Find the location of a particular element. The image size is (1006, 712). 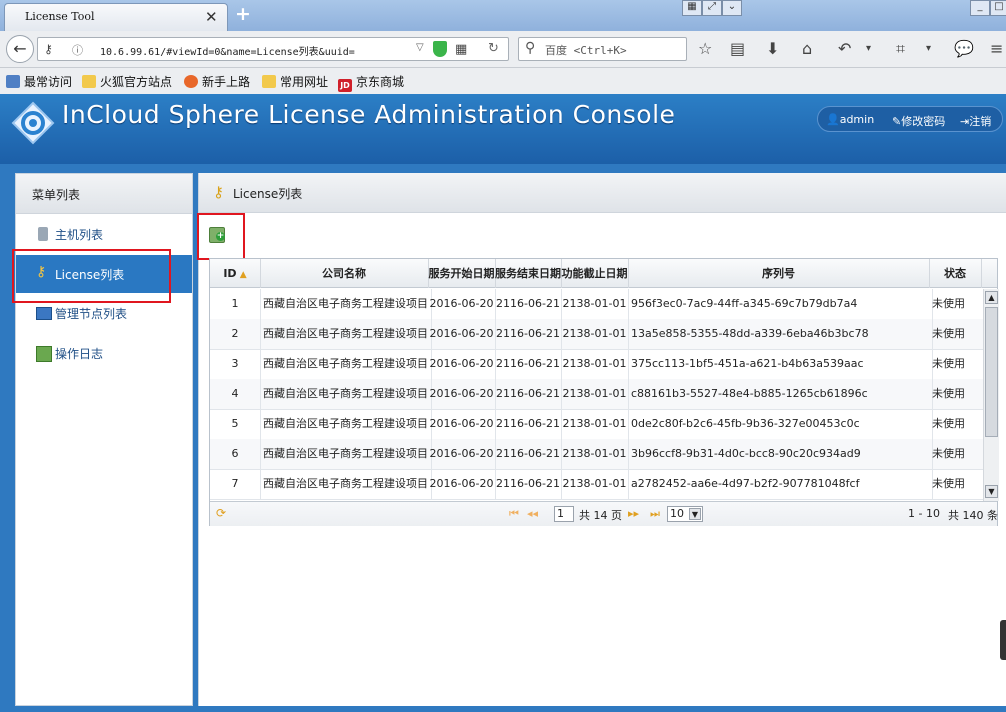

user-button: 👤admin is located at coordinates (850, 119).